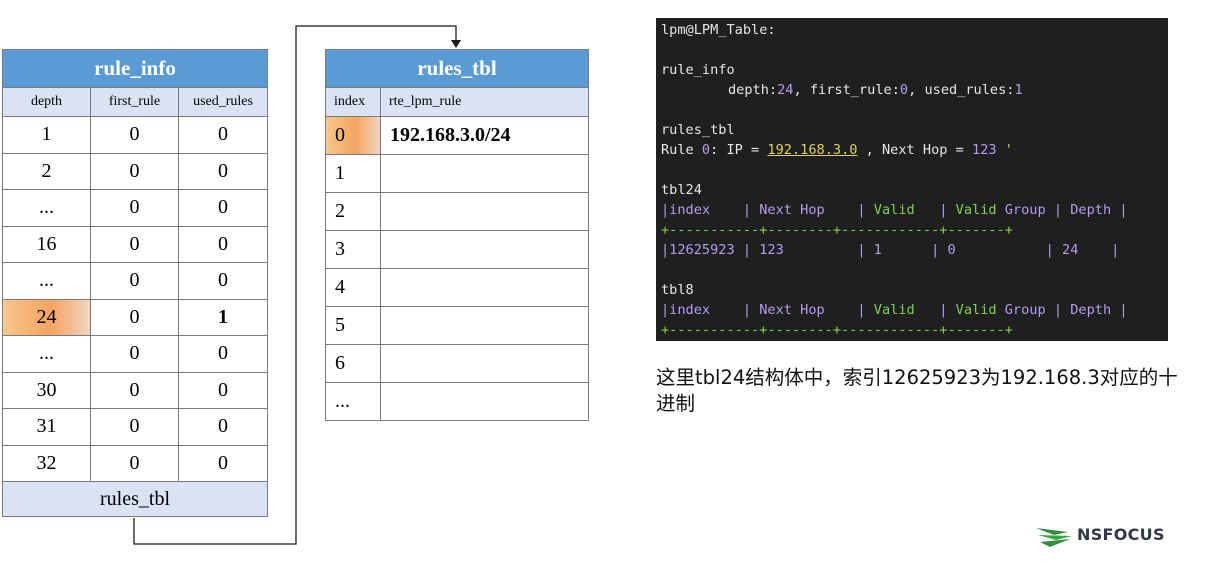 The width and height of the screenshot is (1214, 566). What do you see at coordinates (134, 102) in the screenshot?
I see `header-first-rule: first_rule` at bounding box center [134, 102].